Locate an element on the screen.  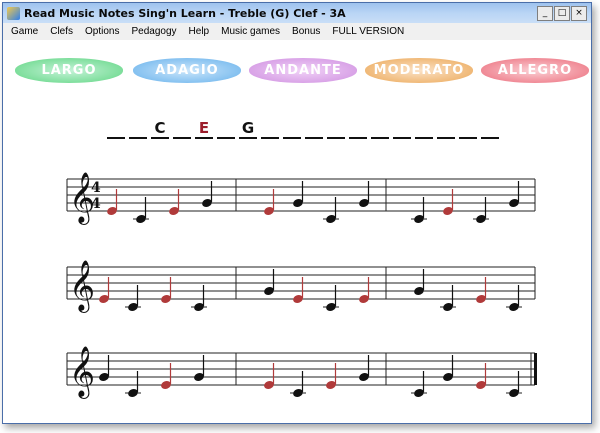
final-bar-thick is located at coordinates (535, 369).